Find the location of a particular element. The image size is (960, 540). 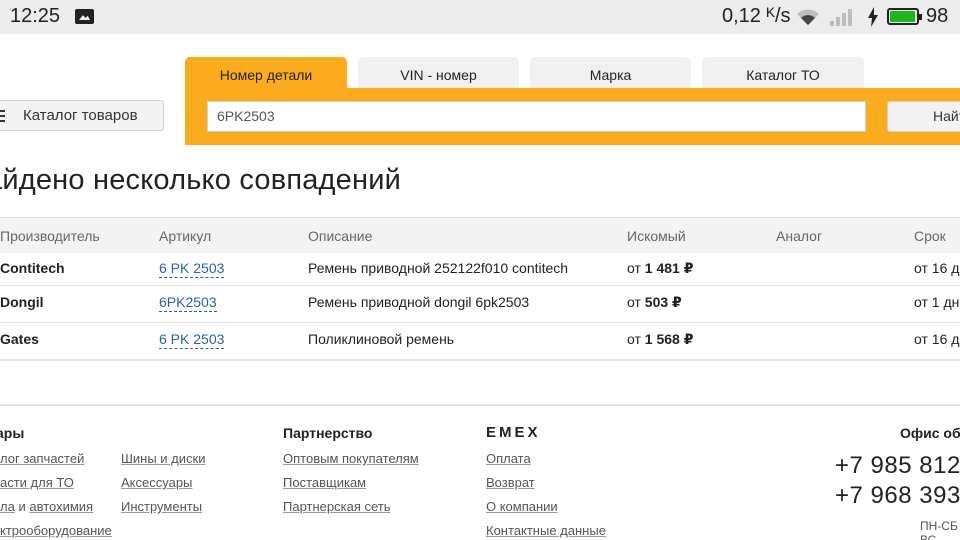

status-bar: 12:25 0,12 ᴷ/s 98 is located at coordinates (480, 17).